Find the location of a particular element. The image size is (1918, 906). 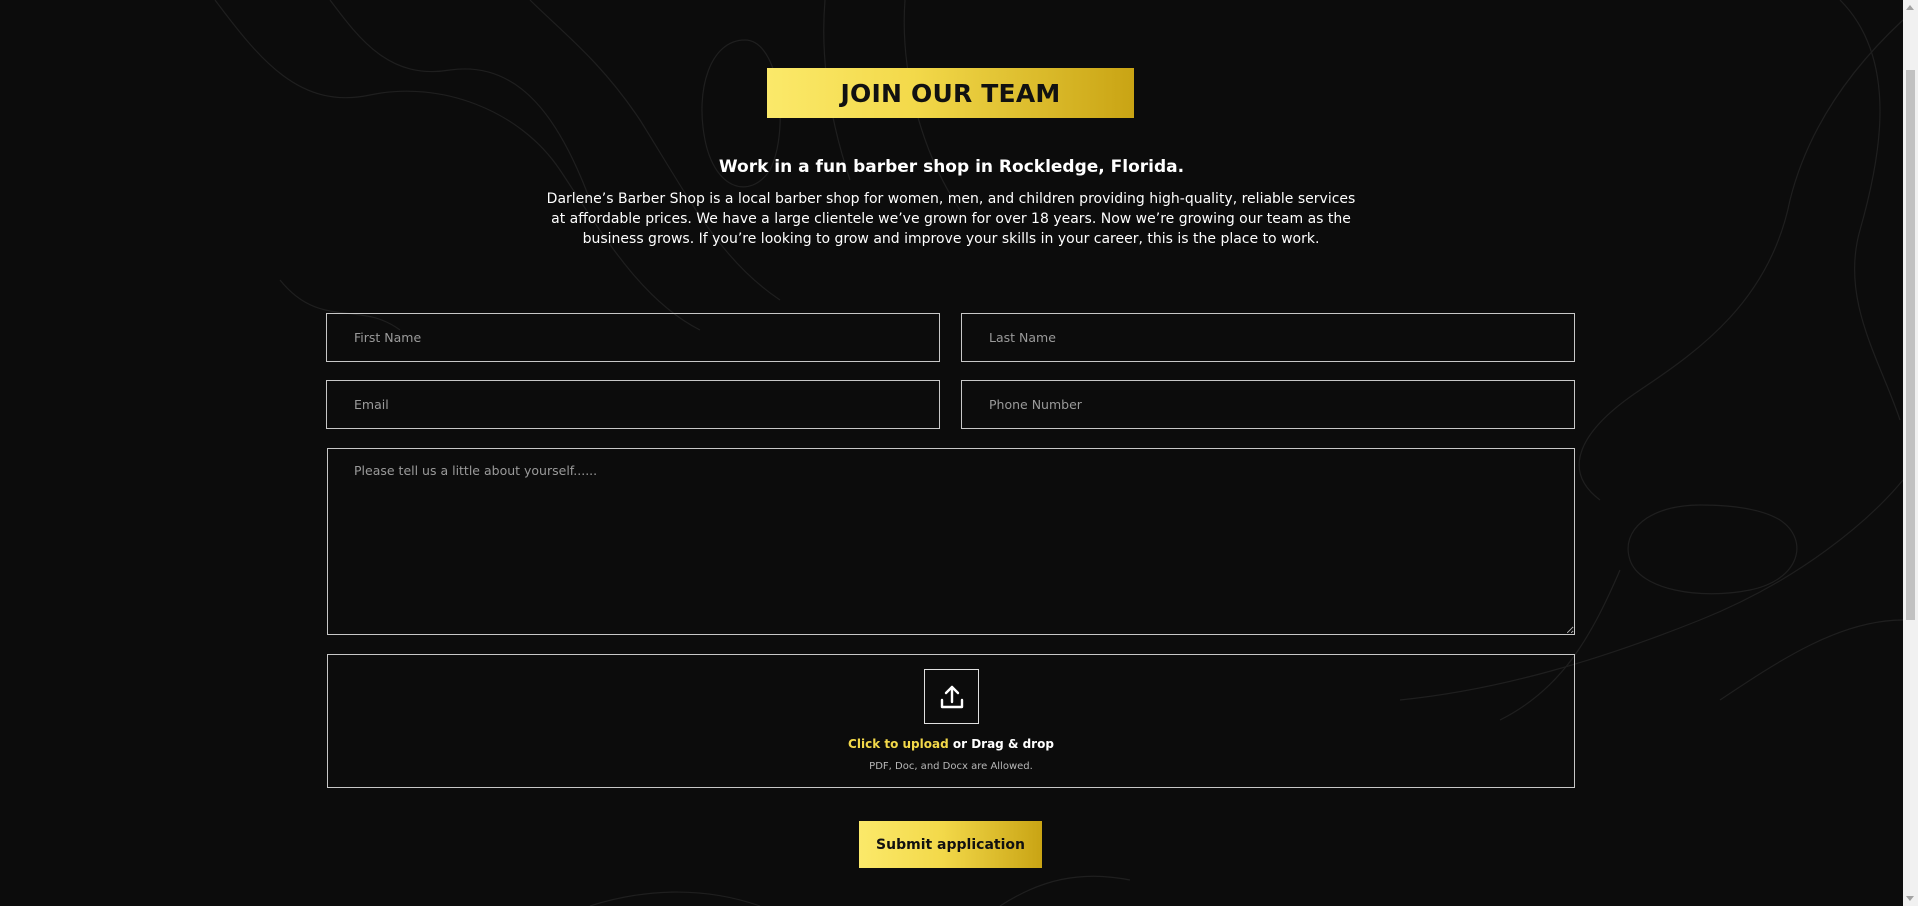

upload-icon is located at coordinates (951, 696).